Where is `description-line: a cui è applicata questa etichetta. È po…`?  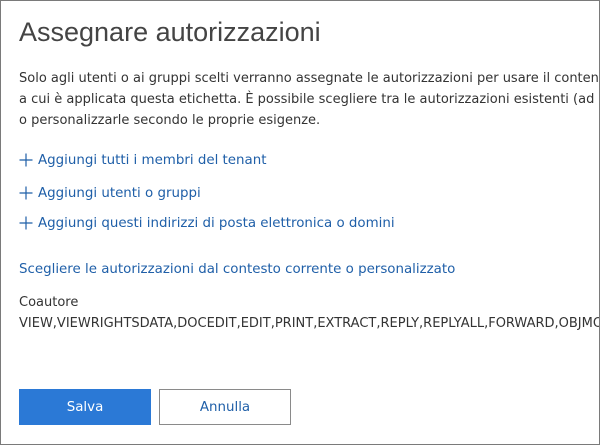 description-line: a cui è applicata questa etichetta. È po… is located at coordinates (309, 99).